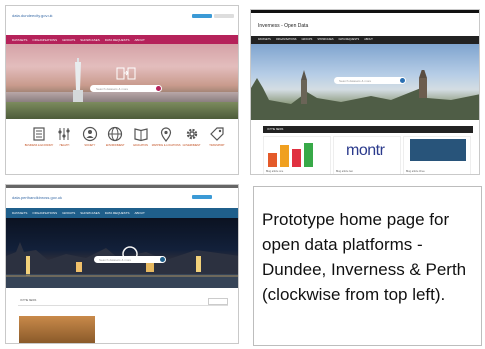 Image resolution: width=485 pixels, height=349 pixels. What do you see at coordinates (368, 39) in the screenshot?
I see `inverness-nav-item: ABOUT` at bounding box center [368, 39].